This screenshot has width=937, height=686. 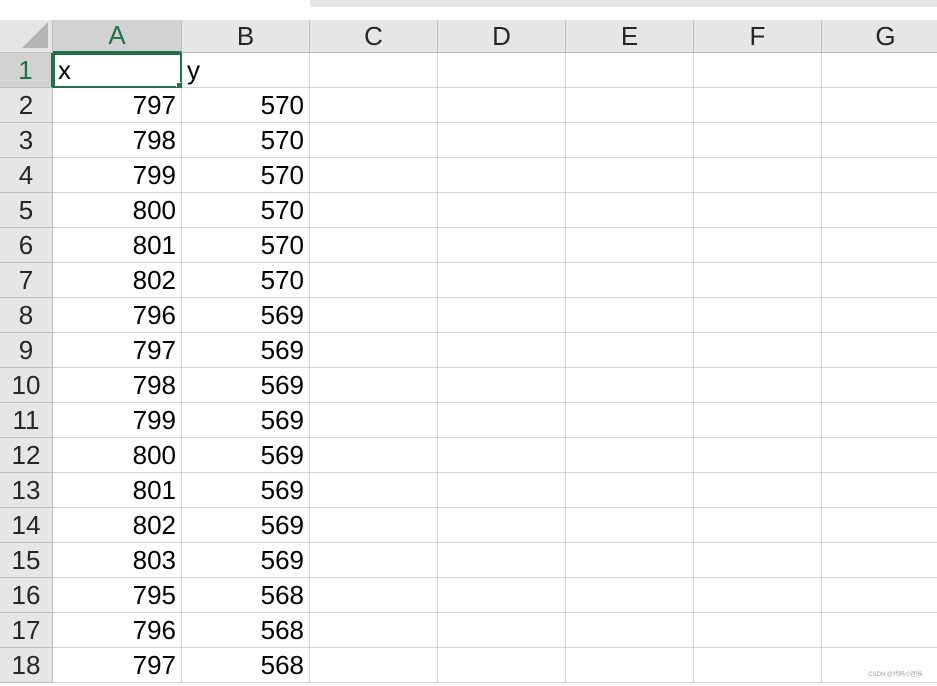 What do you see at coordinates (502, 36) in the screenshot?
I see `column-header-d: D` at bounding box center [502, 36].